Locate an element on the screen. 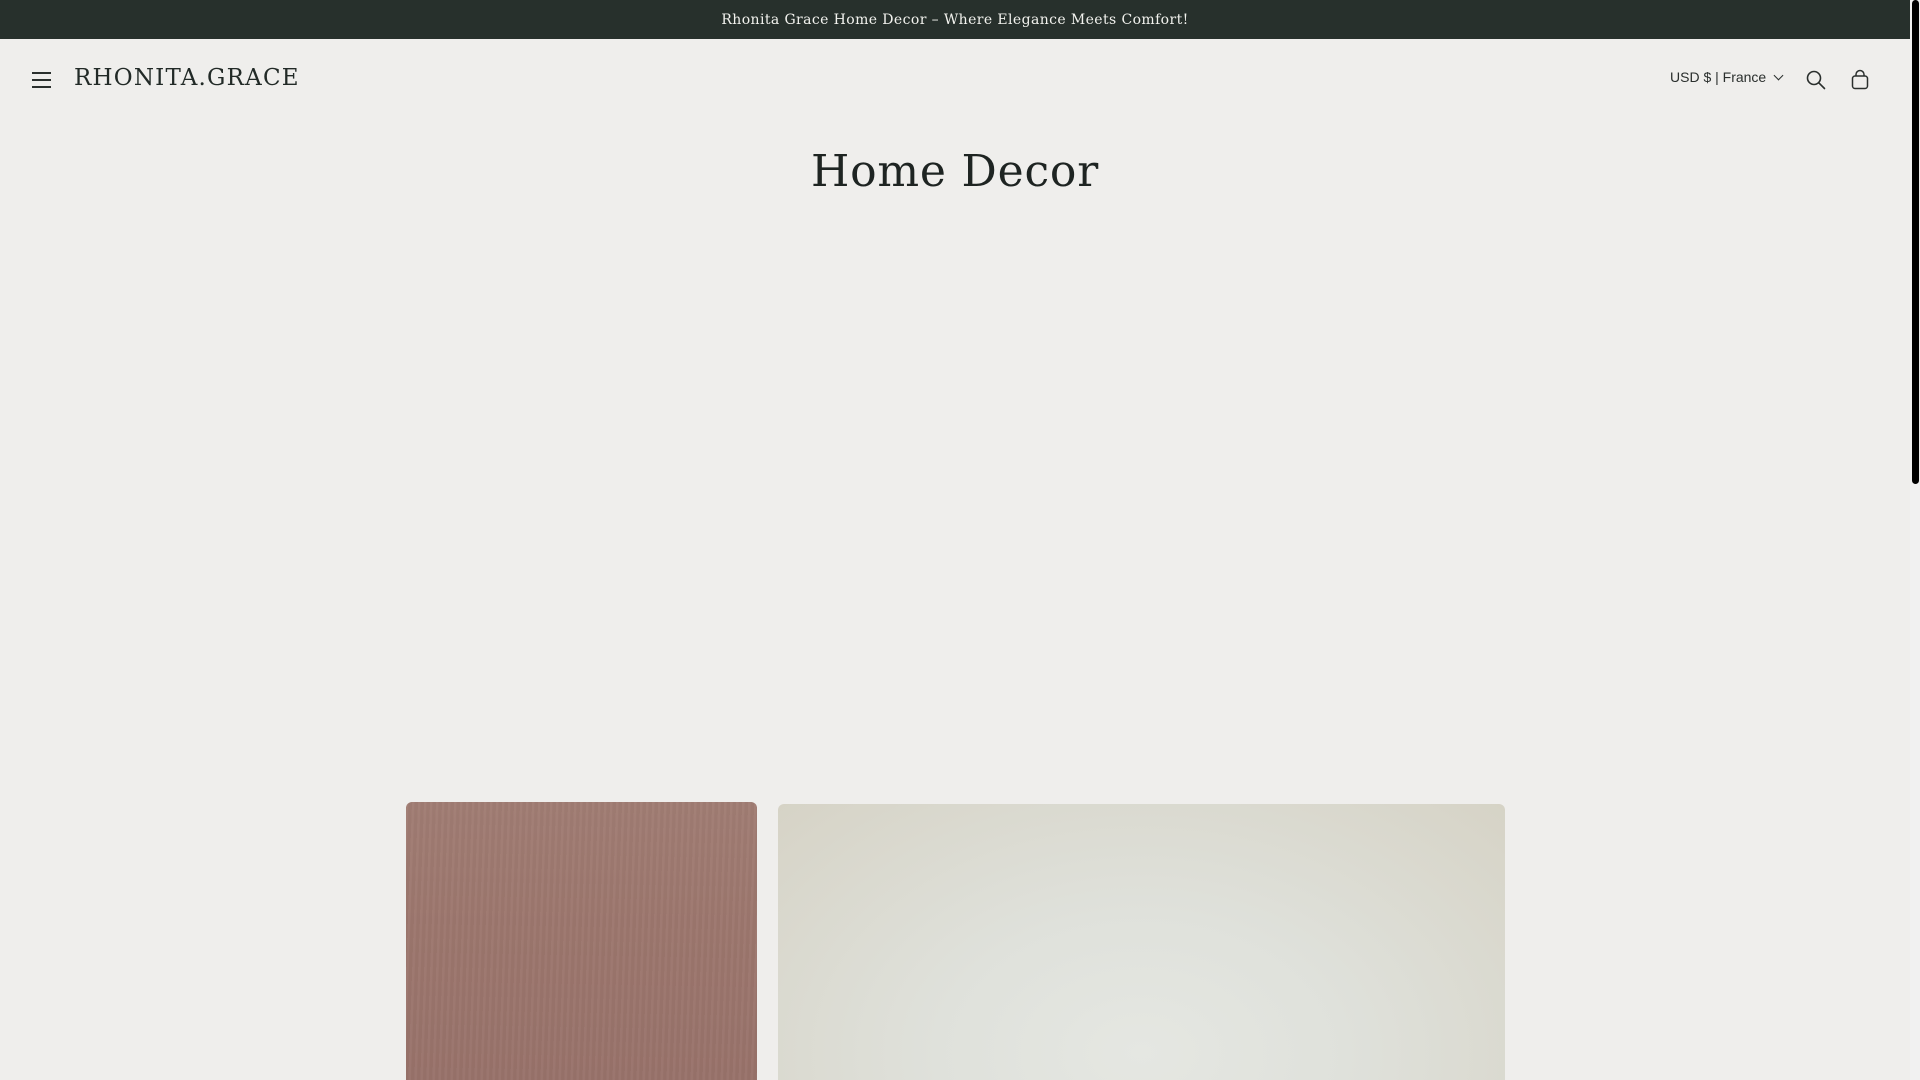  site-logo: RHONITA.GRACE is located at coordinates (187, 78).